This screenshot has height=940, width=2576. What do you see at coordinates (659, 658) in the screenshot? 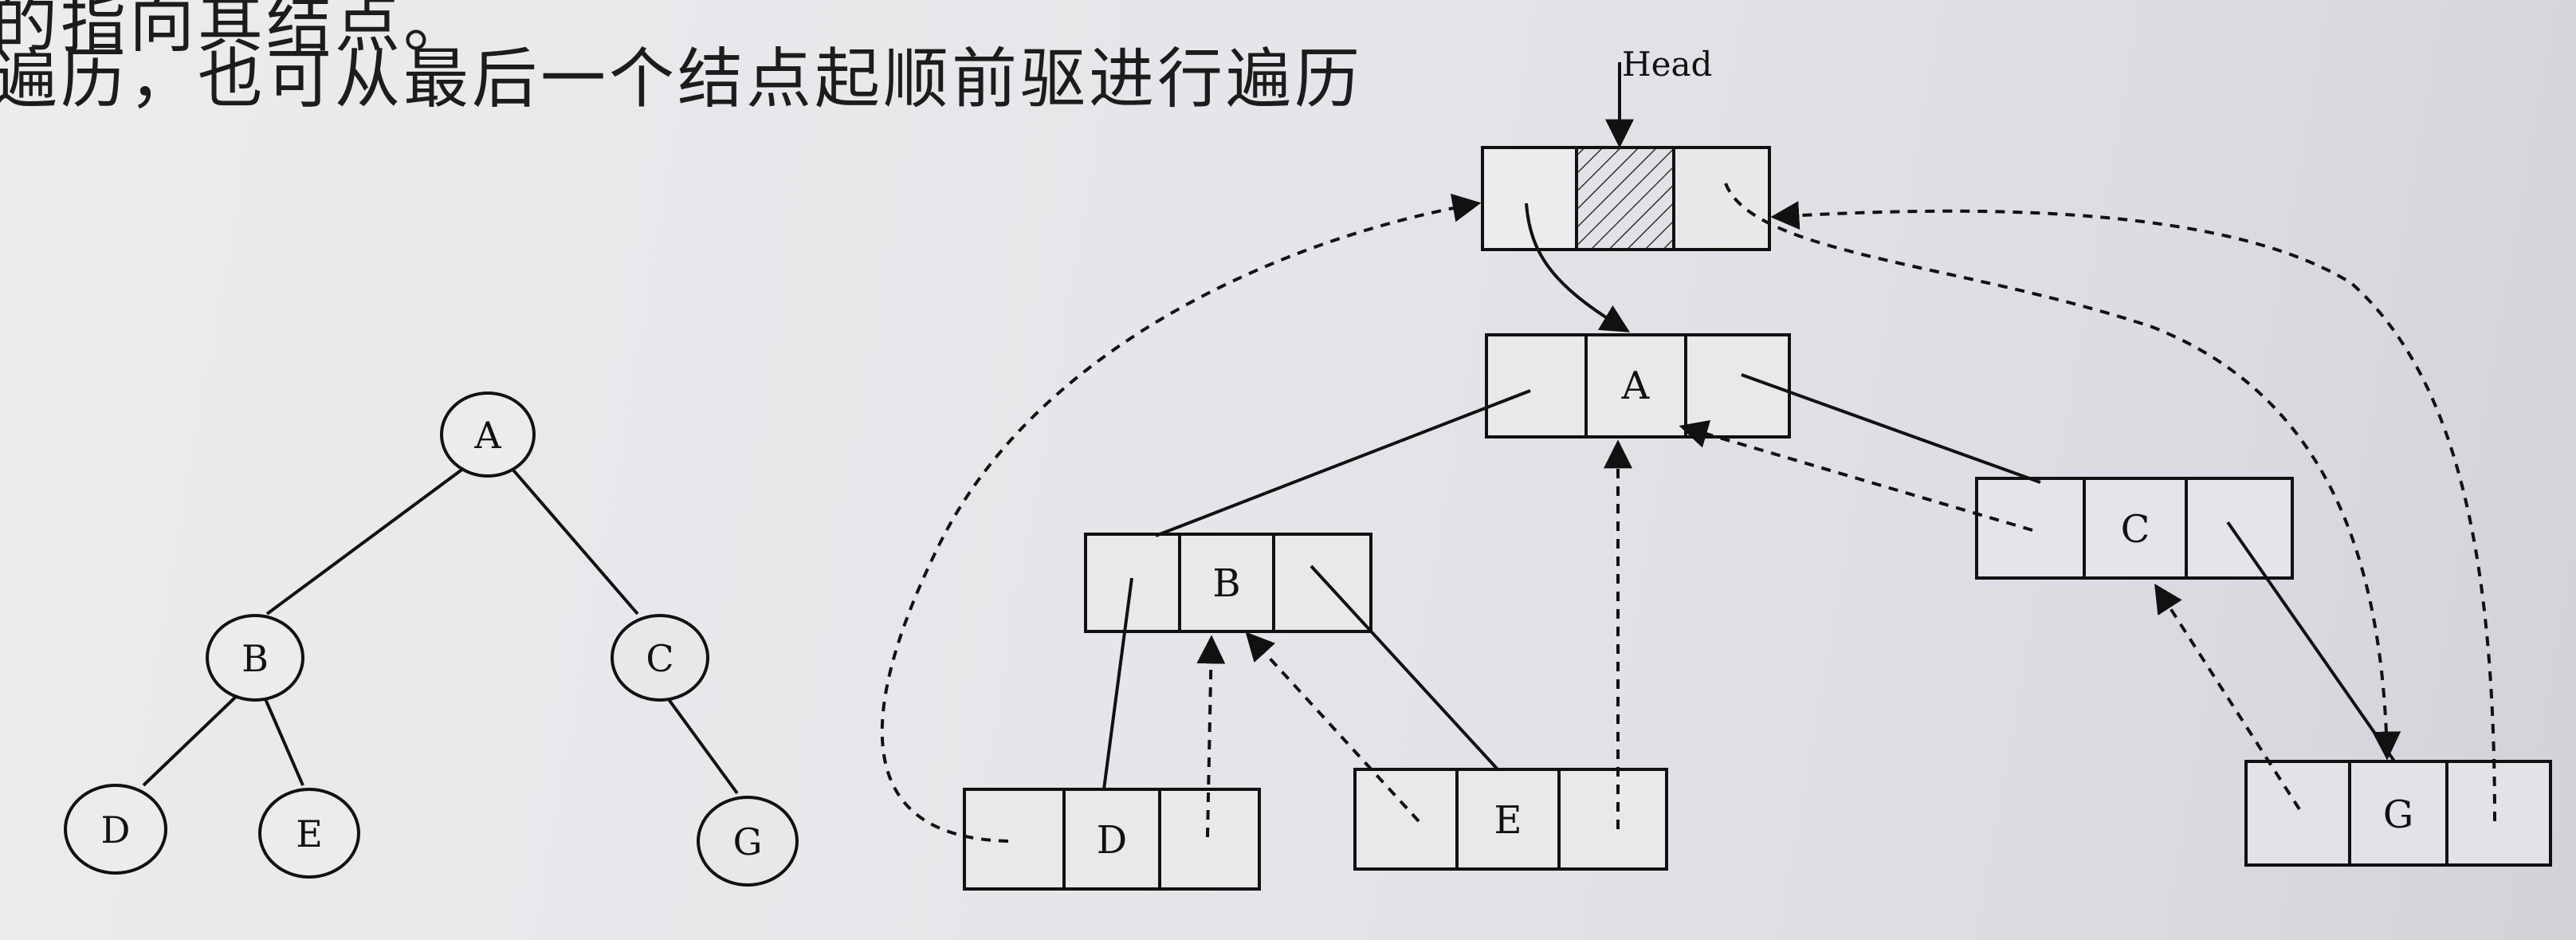
I see `tree-node-c-label: C` at bounding box center [659, 658].